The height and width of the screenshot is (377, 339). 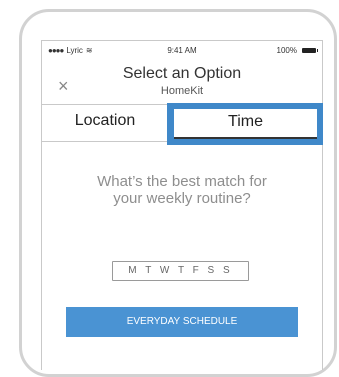 I want to click on tab-bar: Location Time, so click(x=182, y=124).